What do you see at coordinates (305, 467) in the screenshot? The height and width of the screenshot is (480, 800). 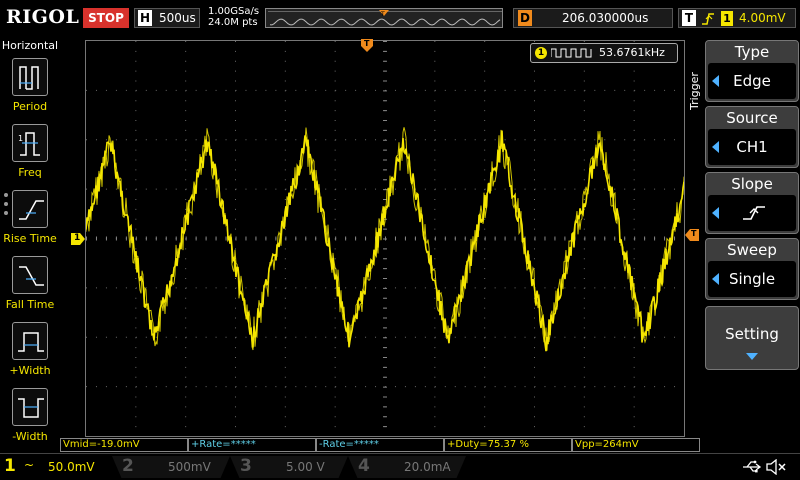 I see `channel-scale: 5.00 V` at bounding box center [305, 467].